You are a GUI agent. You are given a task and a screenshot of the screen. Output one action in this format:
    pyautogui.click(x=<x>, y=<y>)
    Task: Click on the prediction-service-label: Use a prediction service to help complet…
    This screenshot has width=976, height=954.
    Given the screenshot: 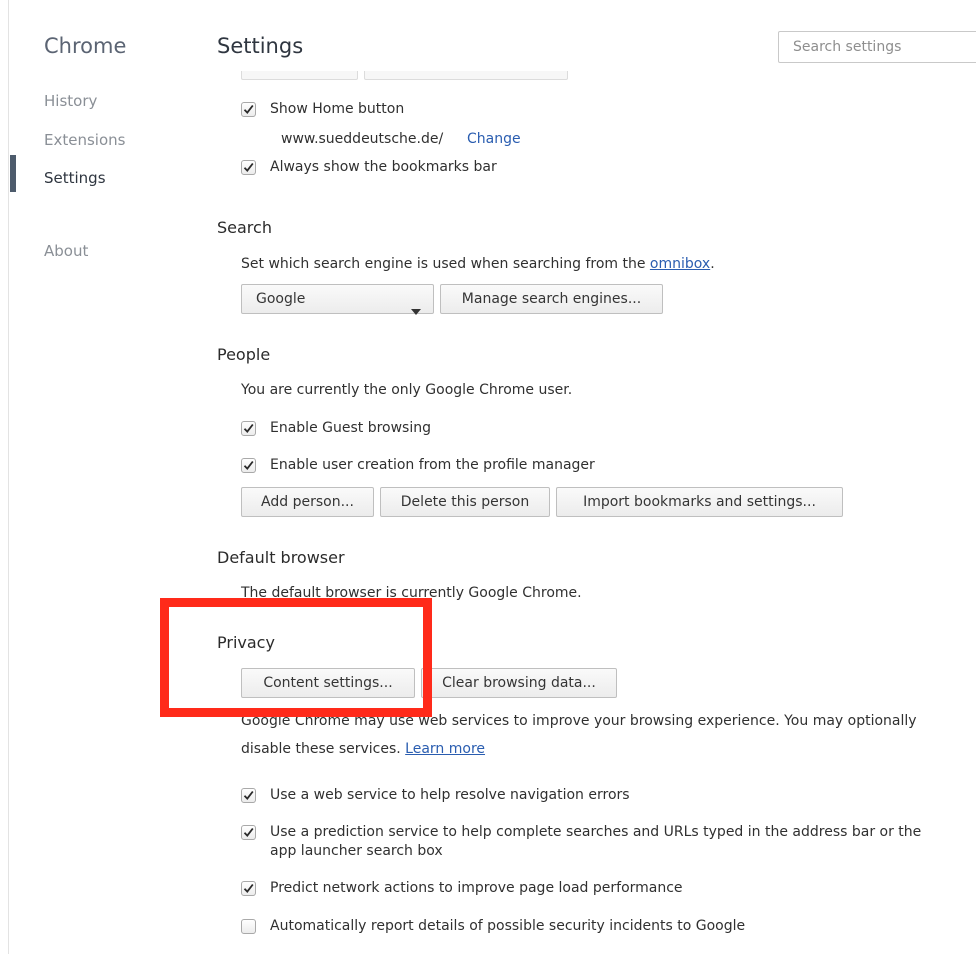 What is the action you would take?
    pyautogui.click(x=596, y=832)
    